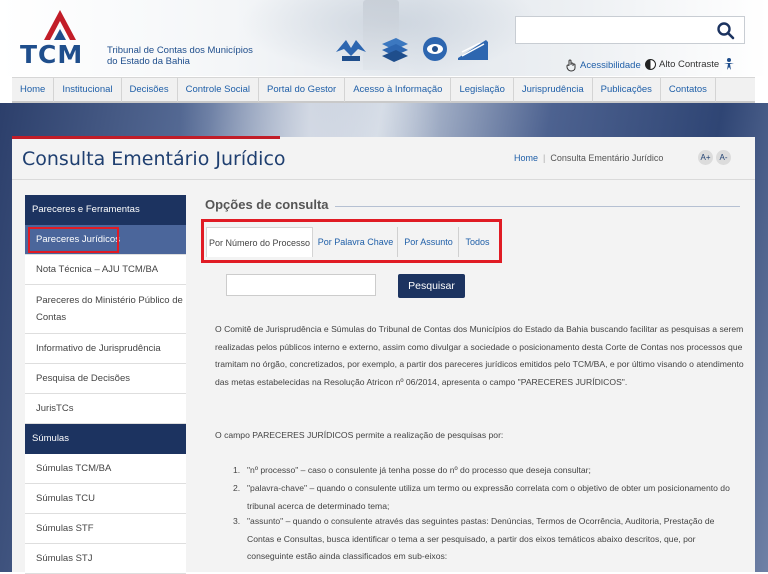 The image size is (768, 574). I want to click on title-accent-bar, so click(146, 137).